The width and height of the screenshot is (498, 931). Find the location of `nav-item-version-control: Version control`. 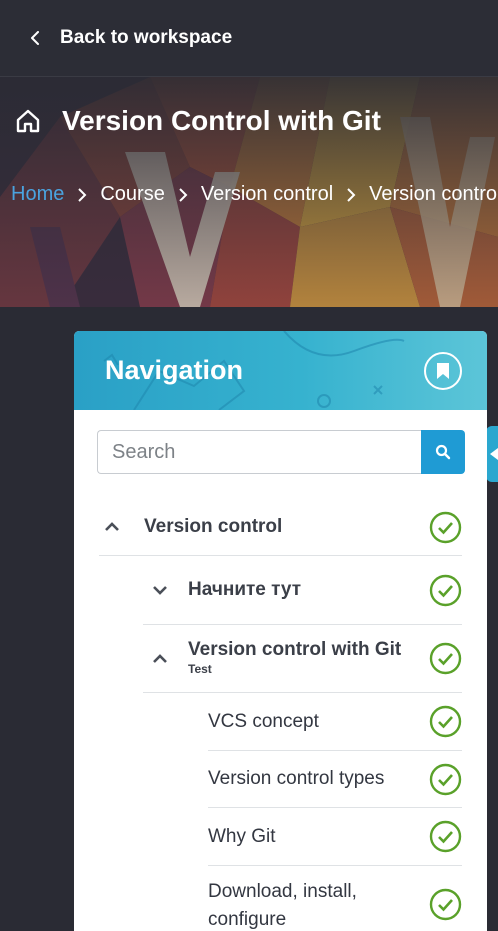

nav-item-version-control: Version control is located at coordinates (280, 531).